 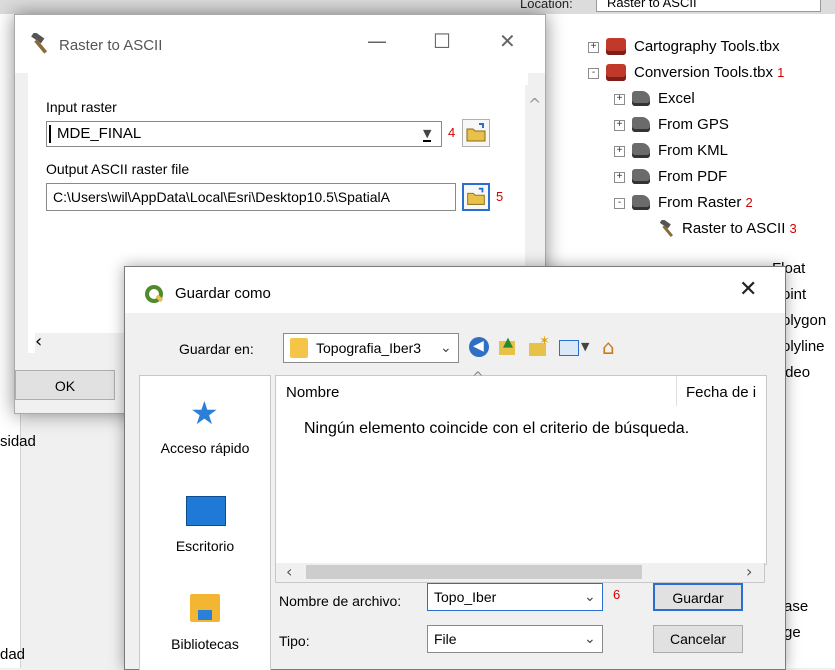 I want to click on tree-item-label: From Raster, so click(x=700, y=202).